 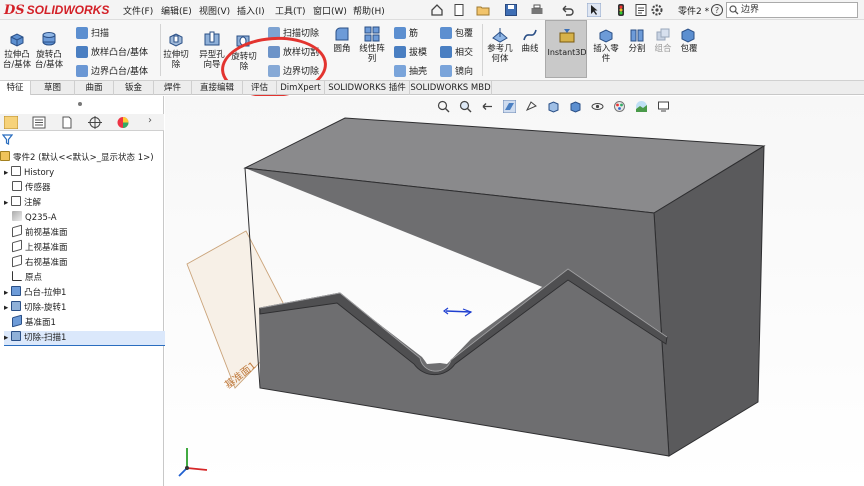 I want to click on wrap-button: 包覆, so click(x=456, y=32).